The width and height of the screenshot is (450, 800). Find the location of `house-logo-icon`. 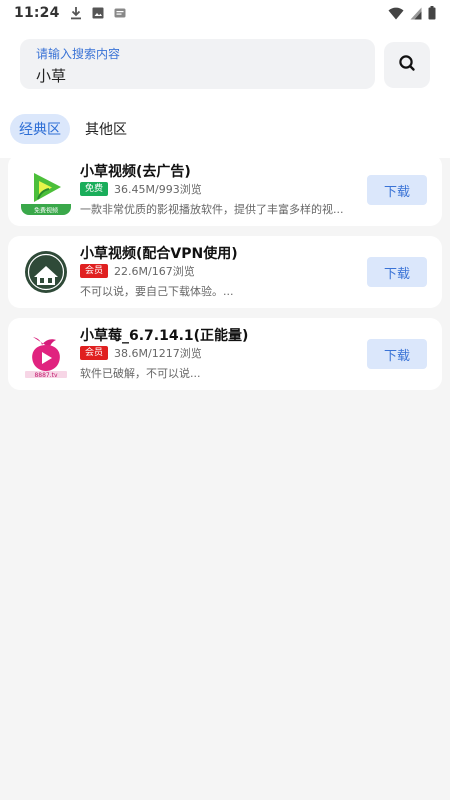

house-logo-icon is located at coordinates (46, 272).